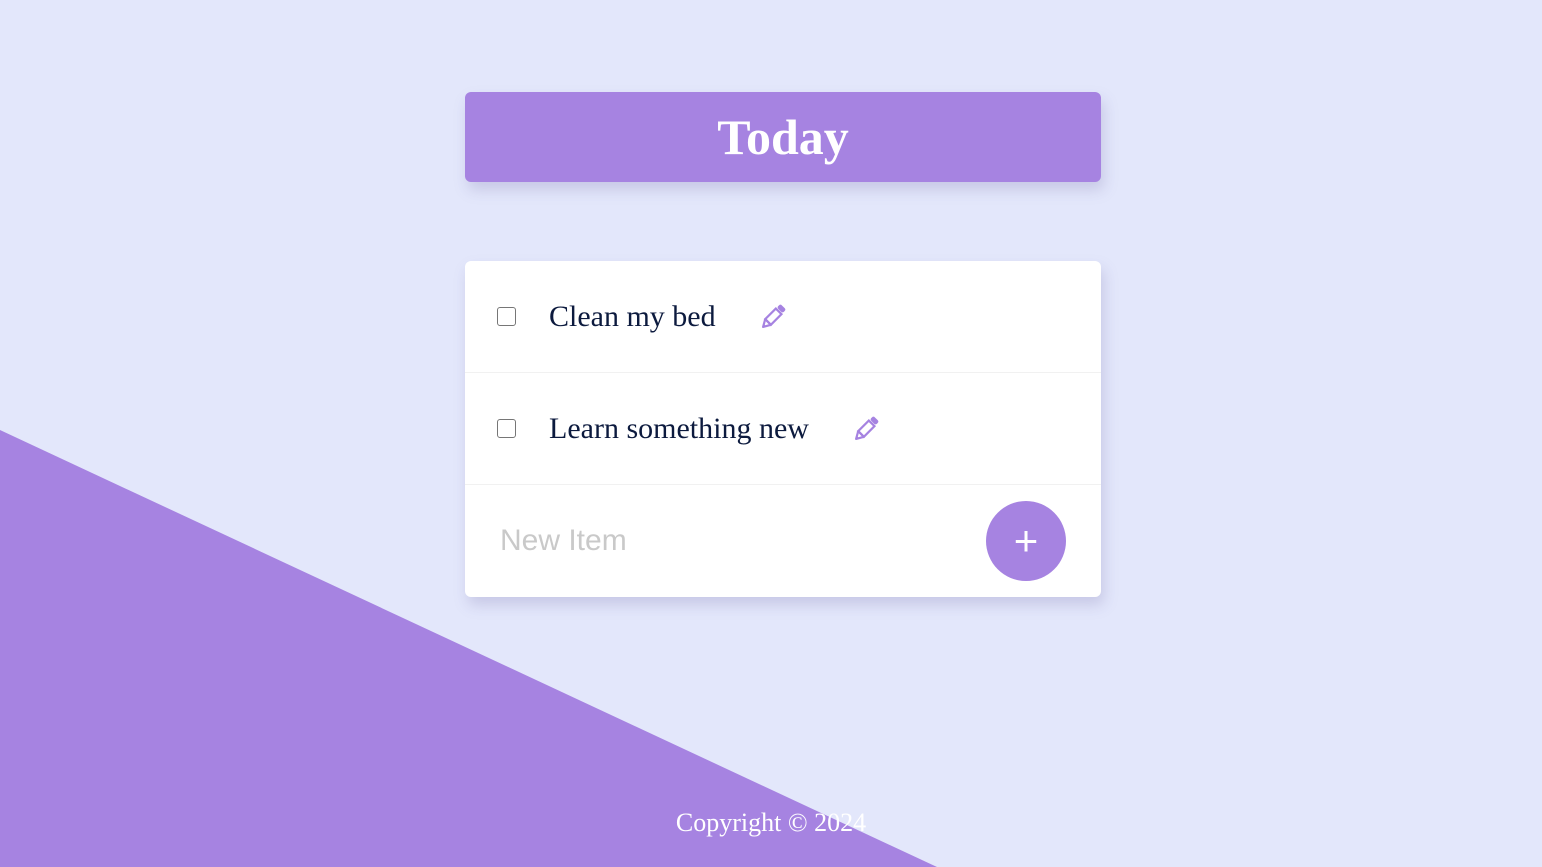 This screenshot has height=867, width=1542. I want to click on footer: Copyright © 2024, so click(771, 823).